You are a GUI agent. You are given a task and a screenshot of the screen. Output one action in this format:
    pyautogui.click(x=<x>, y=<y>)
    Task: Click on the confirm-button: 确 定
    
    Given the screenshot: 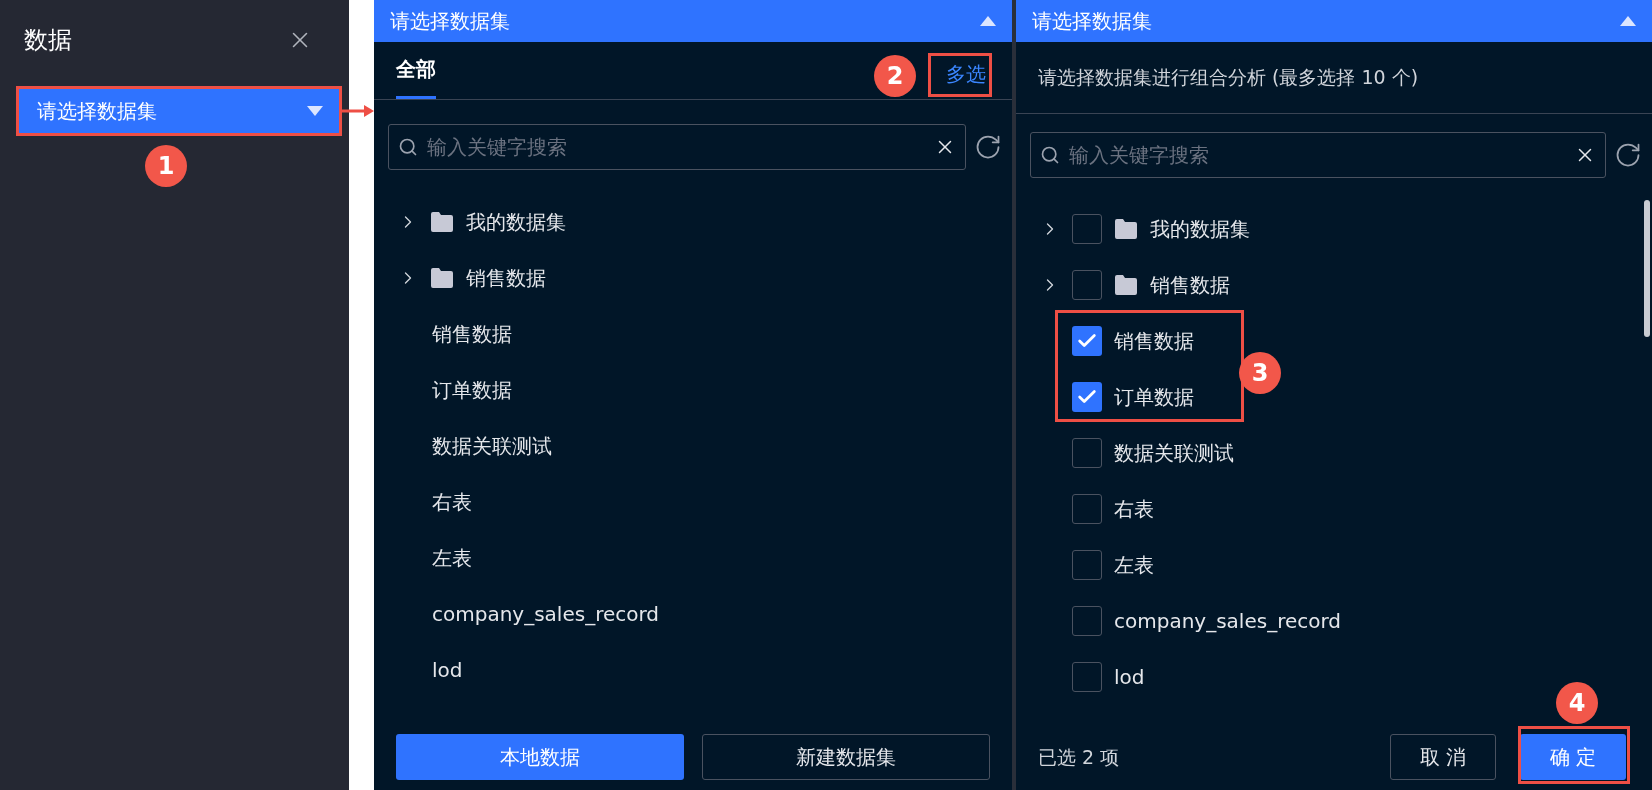 What is the action you would take?
    pyautogui.click(x=1573, y=757)
    